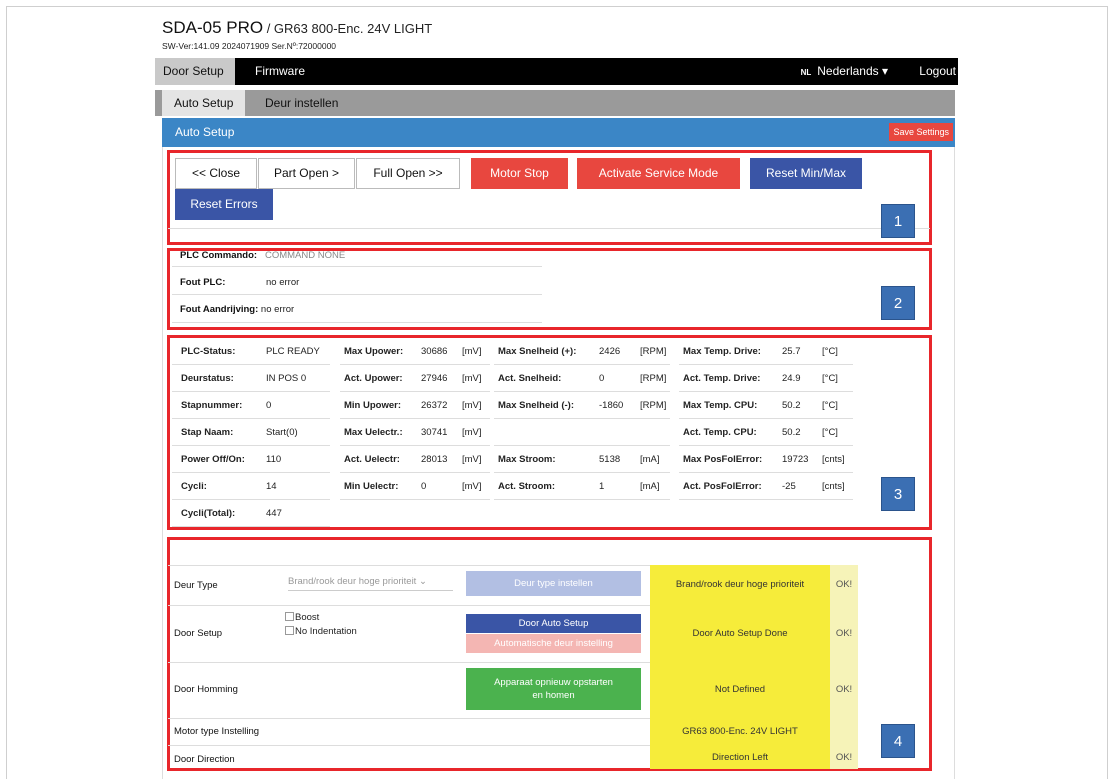 This screenshot has height=779, width=1114. What do you see at coordinates (844, 633) in the screenshot?
I see `door-setup-ok: OK!` at bounding box center [844, 633].